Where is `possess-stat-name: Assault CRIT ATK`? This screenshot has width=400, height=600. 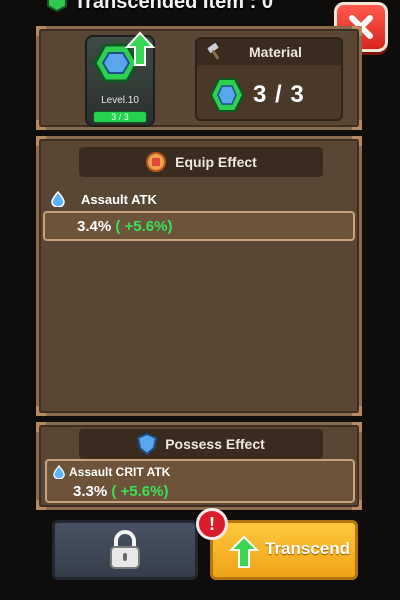 possess-stat-name: Assault CRIT ATK is located at coordinates (120, 472).